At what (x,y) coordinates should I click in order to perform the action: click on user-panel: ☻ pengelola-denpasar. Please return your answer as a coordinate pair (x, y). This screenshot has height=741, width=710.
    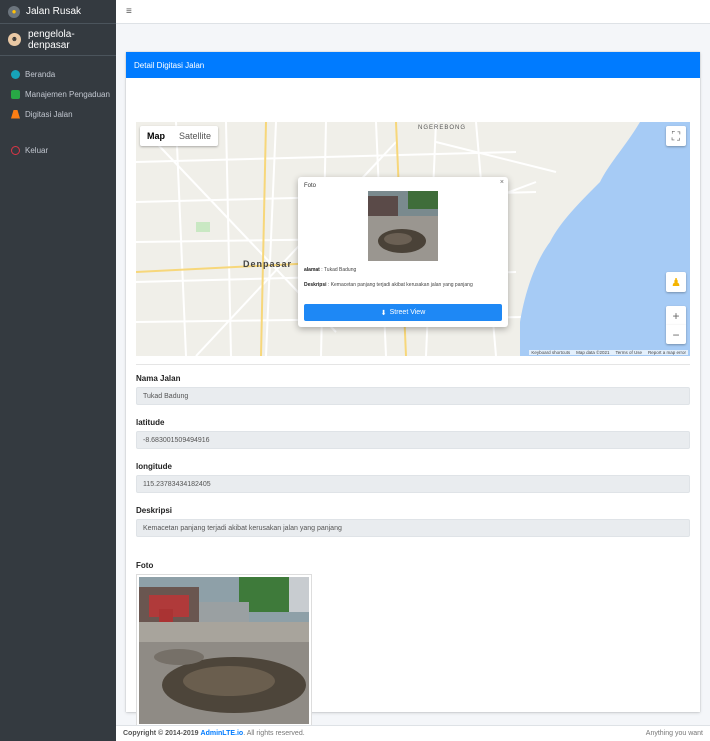
    Looking at the image, I should click on (58, 40).